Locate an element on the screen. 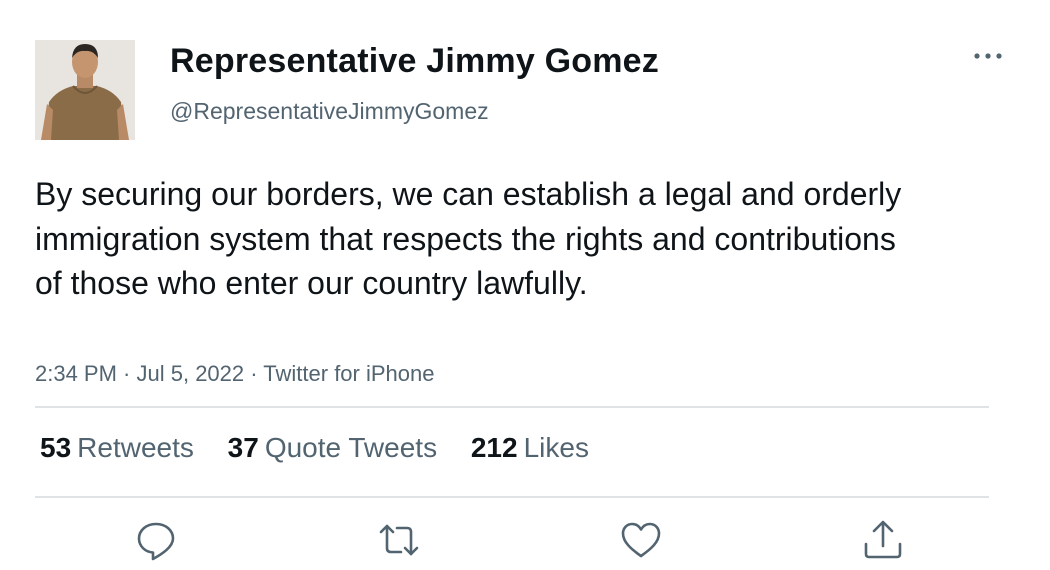 This screenshot has height=570, width=1050. likes-count: 212 is located at coordinates (494, 447).